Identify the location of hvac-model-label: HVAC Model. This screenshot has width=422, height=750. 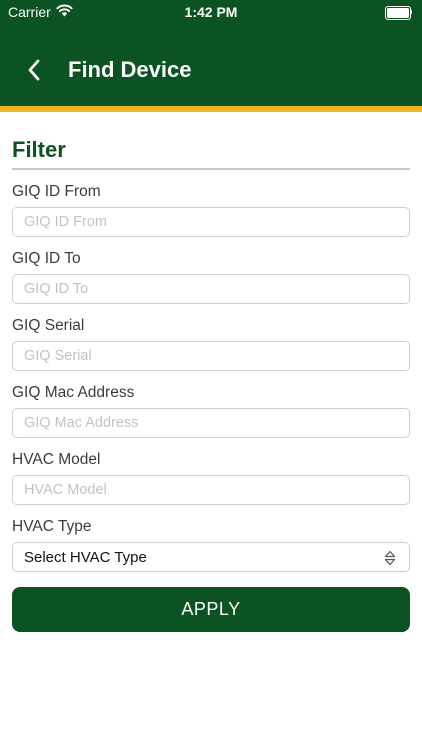
(56, 460).